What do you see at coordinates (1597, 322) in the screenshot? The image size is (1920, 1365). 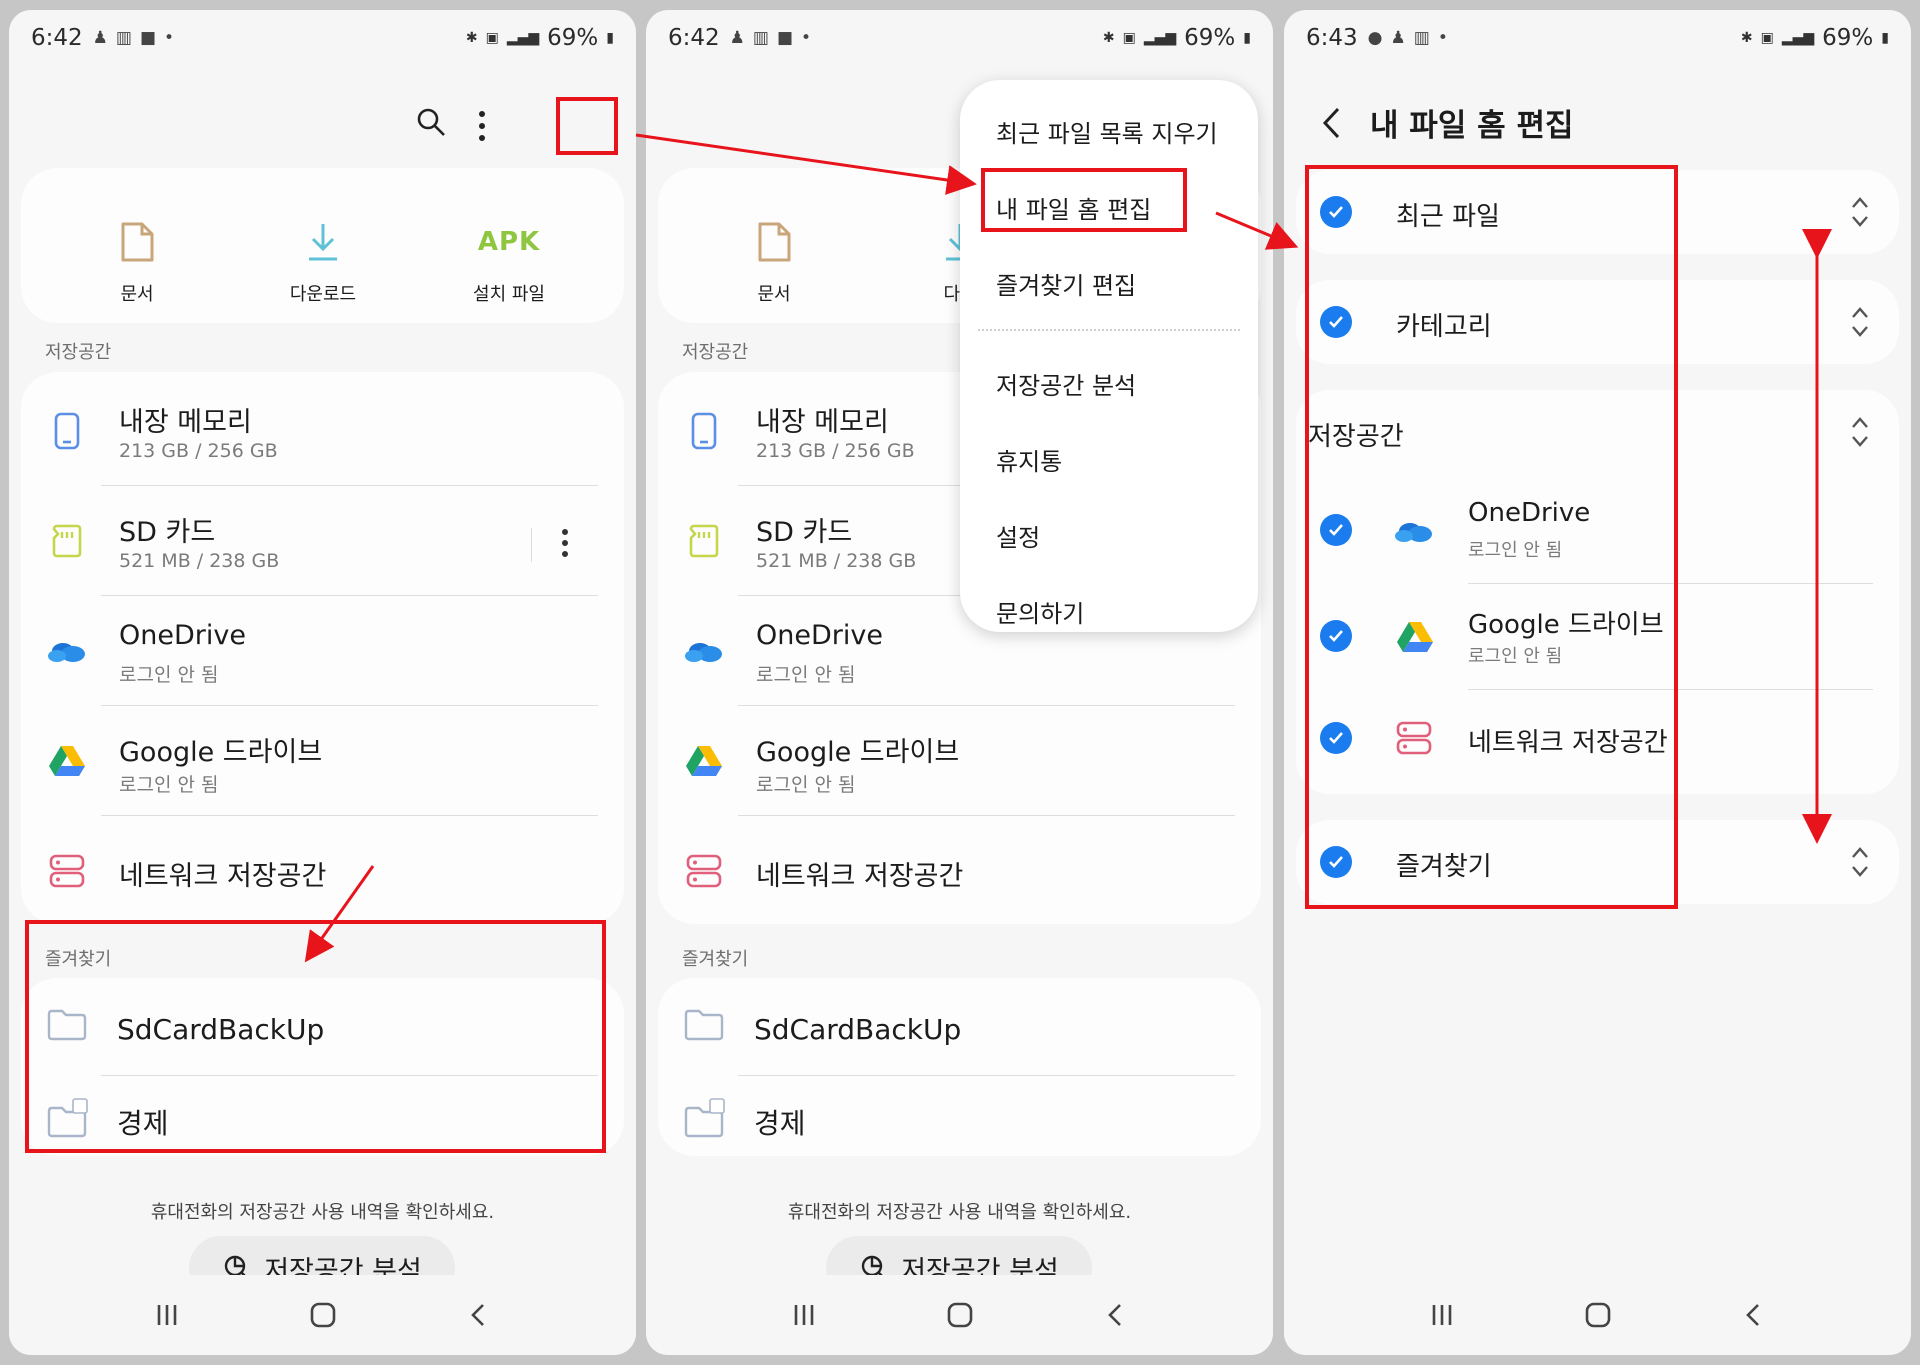 I see `edit-item-categories: 카테고리` at bounding box center [1597, 322].